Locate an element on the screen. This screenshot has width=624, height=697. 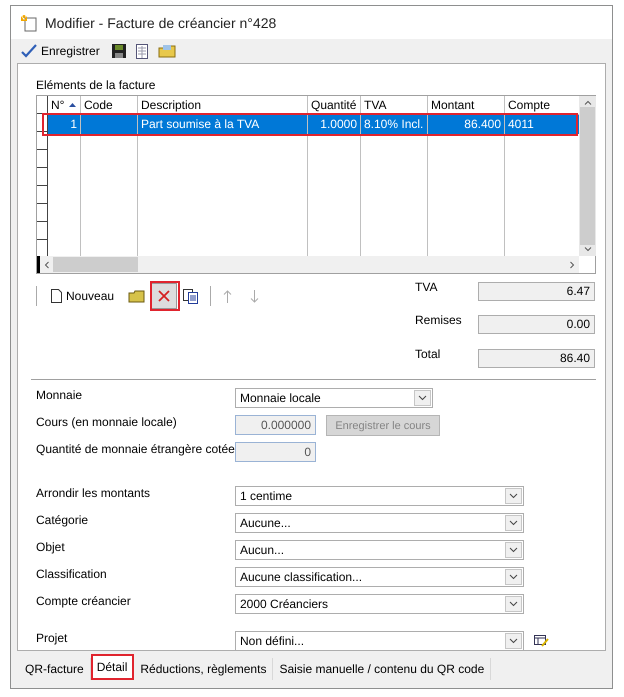
field-label: Monnaie is located at coordinates (60, 395).